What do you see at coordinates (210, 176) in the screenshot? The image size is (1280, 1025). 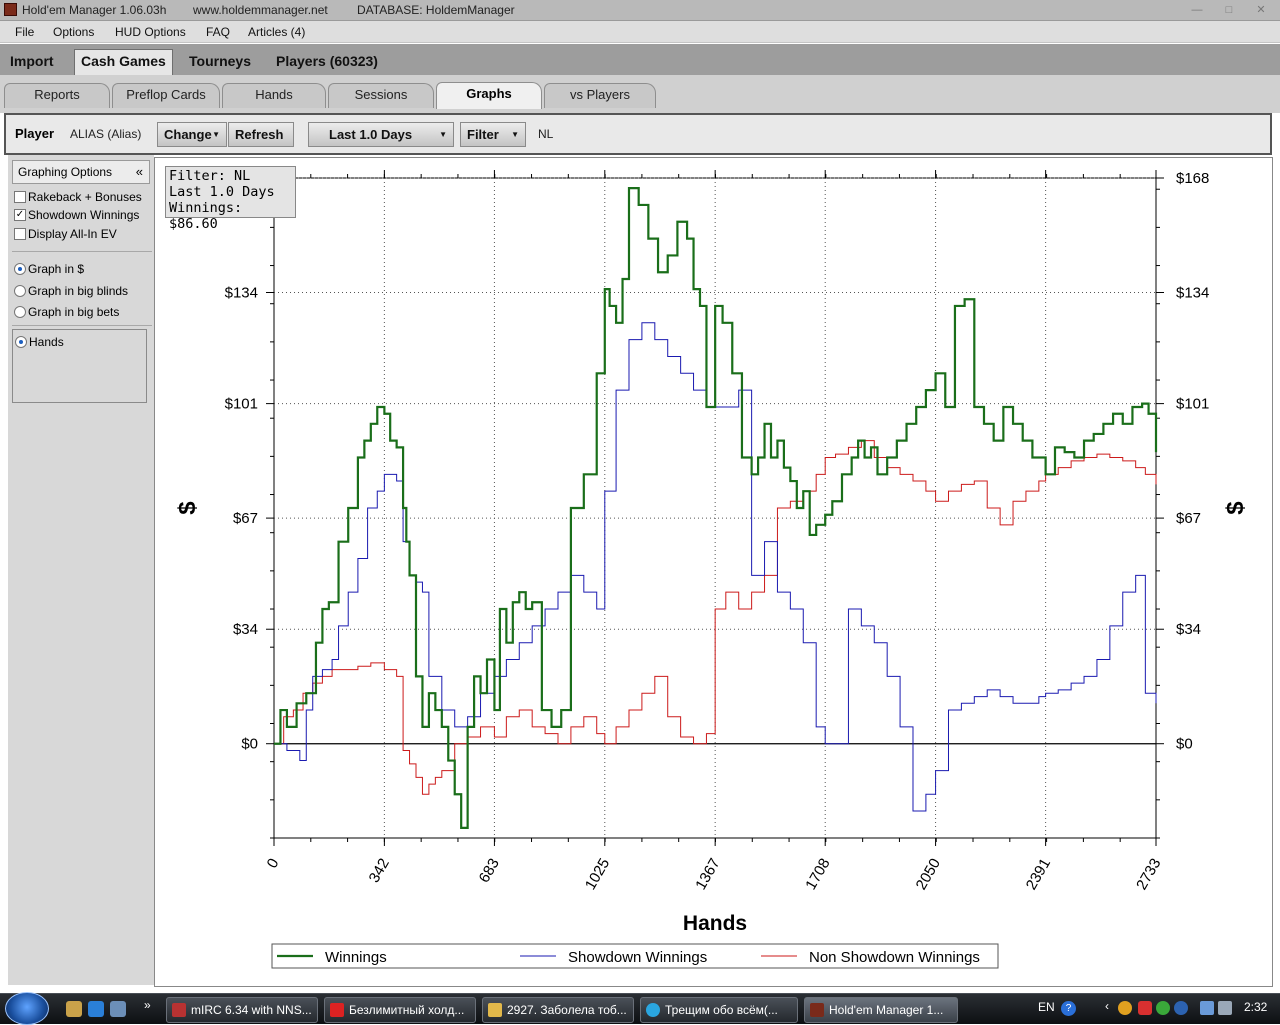 I see `info-filter: Filter: NL` at bounding box center [210, 176].